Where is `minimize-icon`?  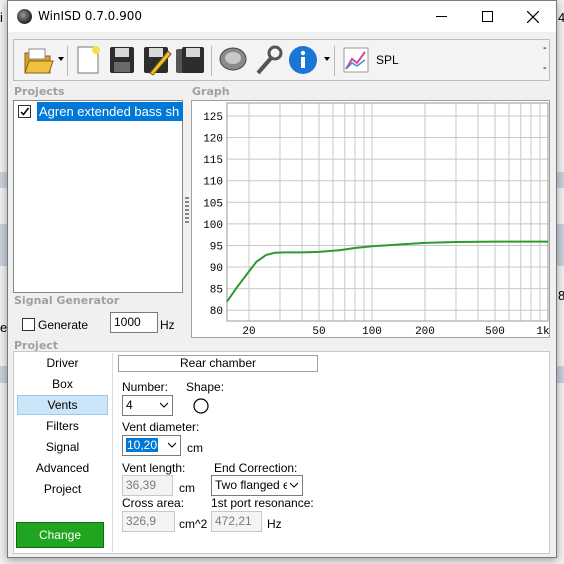
minimize-icon is located at coordinates (441, 16).